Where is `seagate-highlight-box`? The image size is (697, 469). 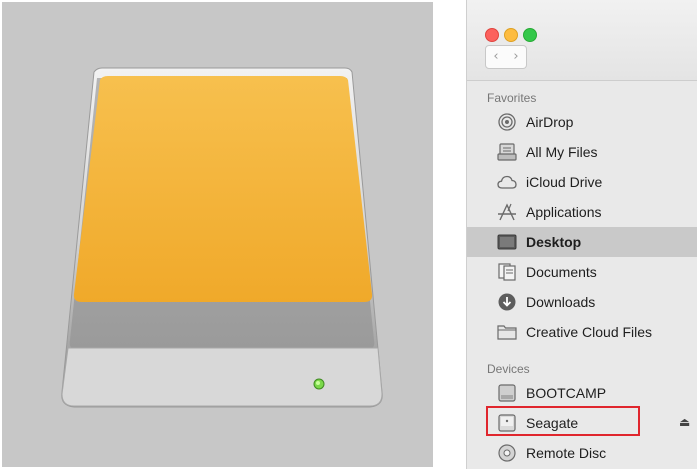 seagate-highlight-box is located at coordinates (563, 421).